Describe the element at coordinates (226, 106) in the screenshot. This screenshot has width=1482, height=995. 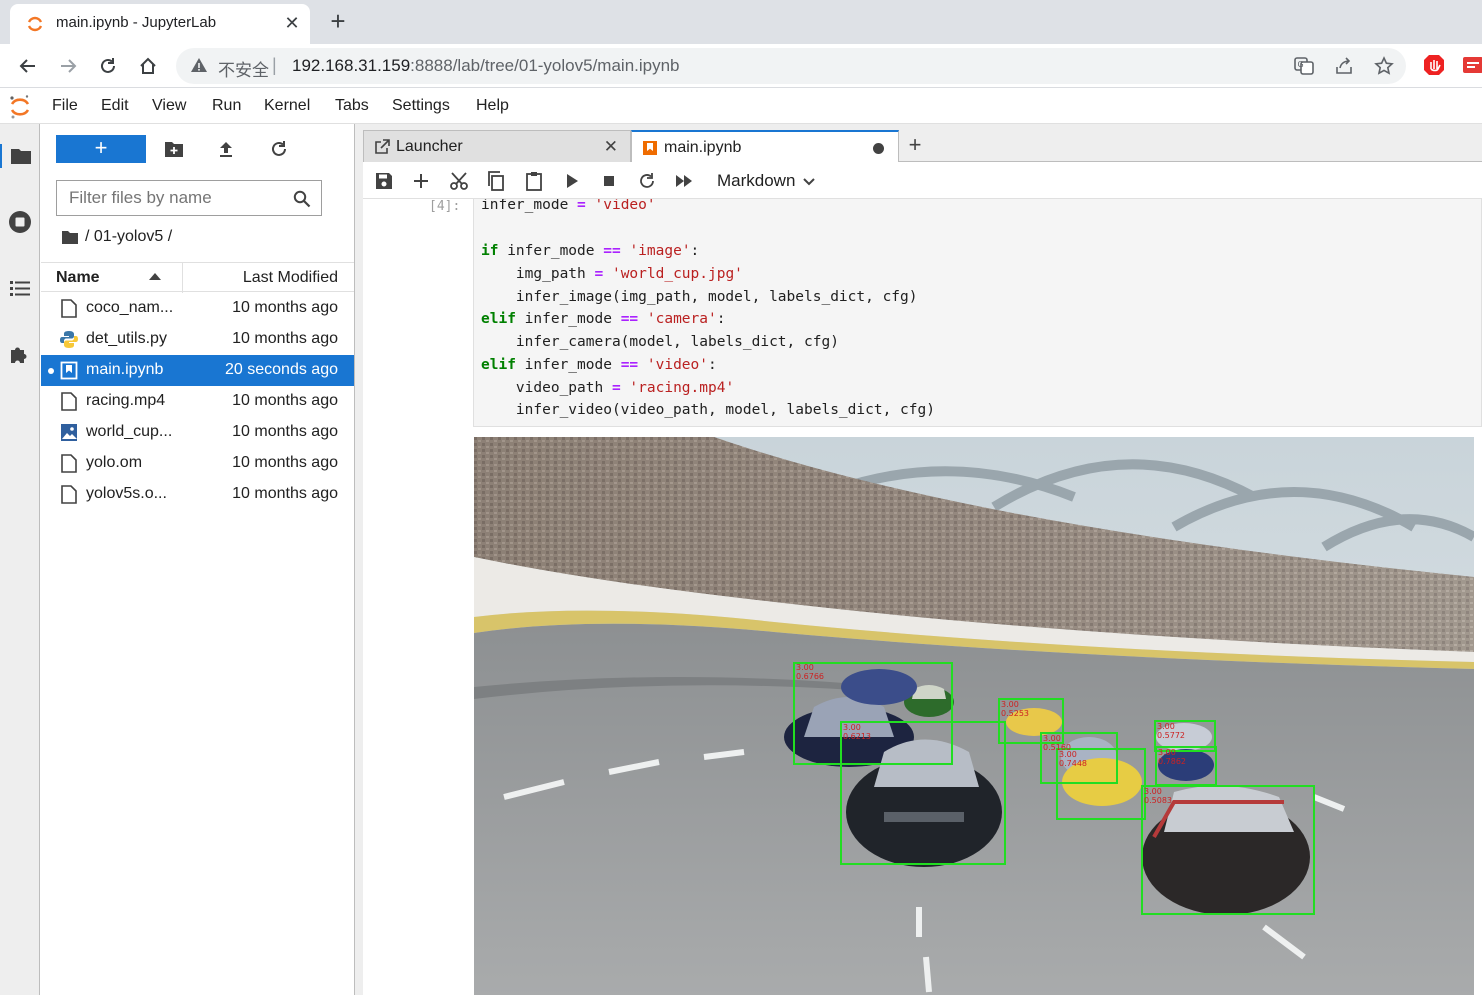
I see `menu-run: Run` at that location.